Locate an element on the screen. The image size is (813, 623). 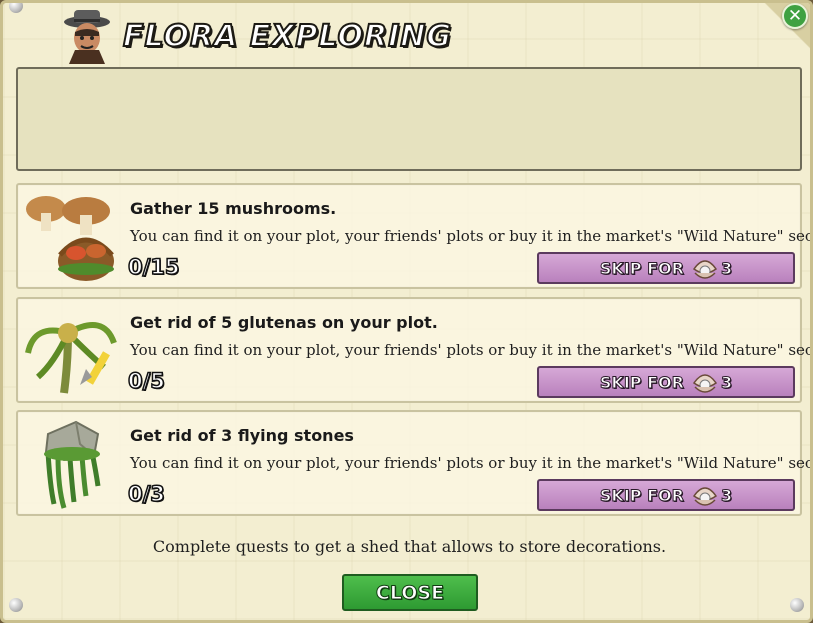
dialog-title: Flora exploring is located at coordinates (287, 36).